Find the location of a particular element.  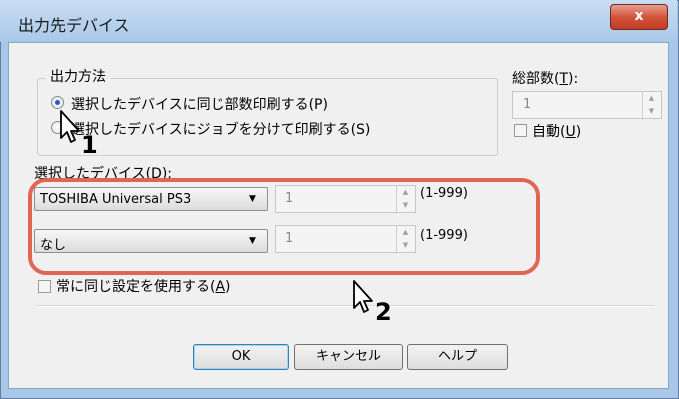

radio-same-copies-label: 選択したデバイスに同じ部数印刷する(P) is located at coordinates (199, 104).